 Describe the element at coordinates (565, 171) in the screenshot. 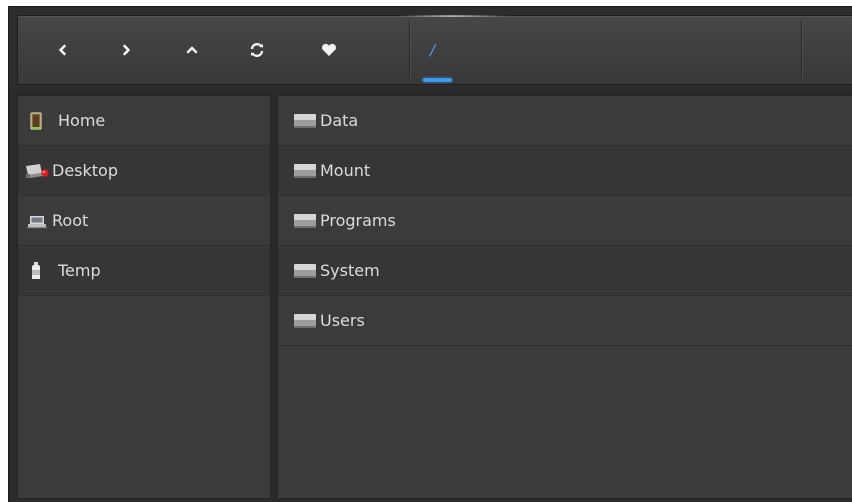

I see `file-row-mount: Mount` at that location.